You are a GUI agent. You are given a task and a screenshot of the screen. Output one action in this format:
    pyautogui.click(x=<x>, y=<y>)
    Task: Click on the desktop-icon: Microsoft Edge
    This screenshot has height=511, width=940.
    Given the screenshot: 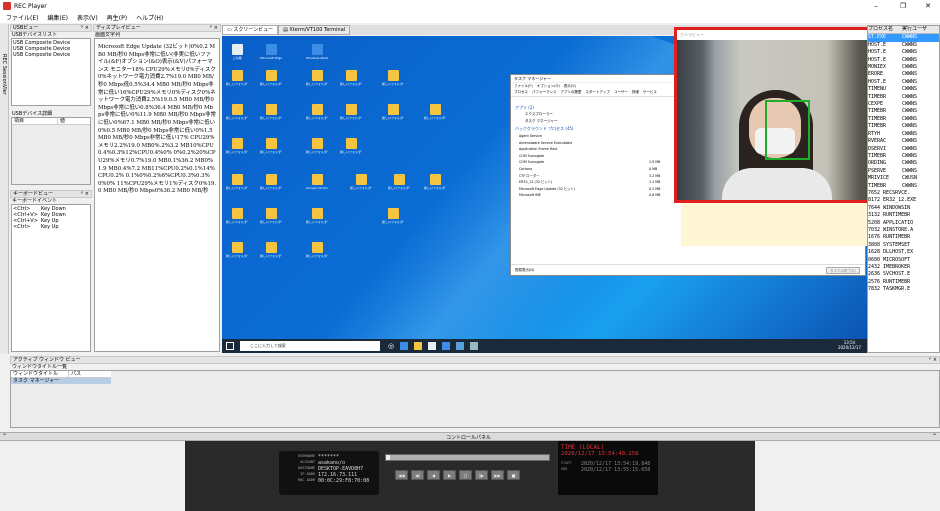 What is the action you would take?
    pyautogui.click(x=271, y=52)
    